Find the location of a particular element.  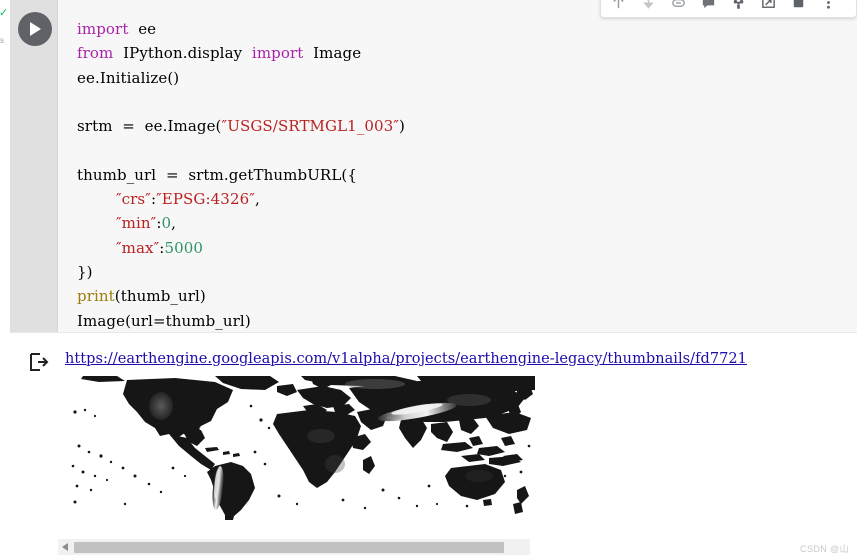

code-line: import ee is located at coordinates (467, 29).